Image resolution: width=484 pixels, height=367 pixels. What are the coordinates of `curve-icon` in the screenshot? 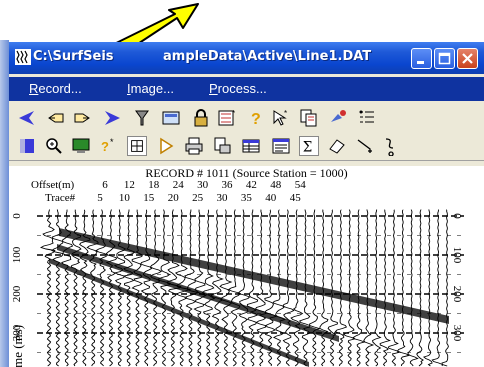 It's located at (391, 146).